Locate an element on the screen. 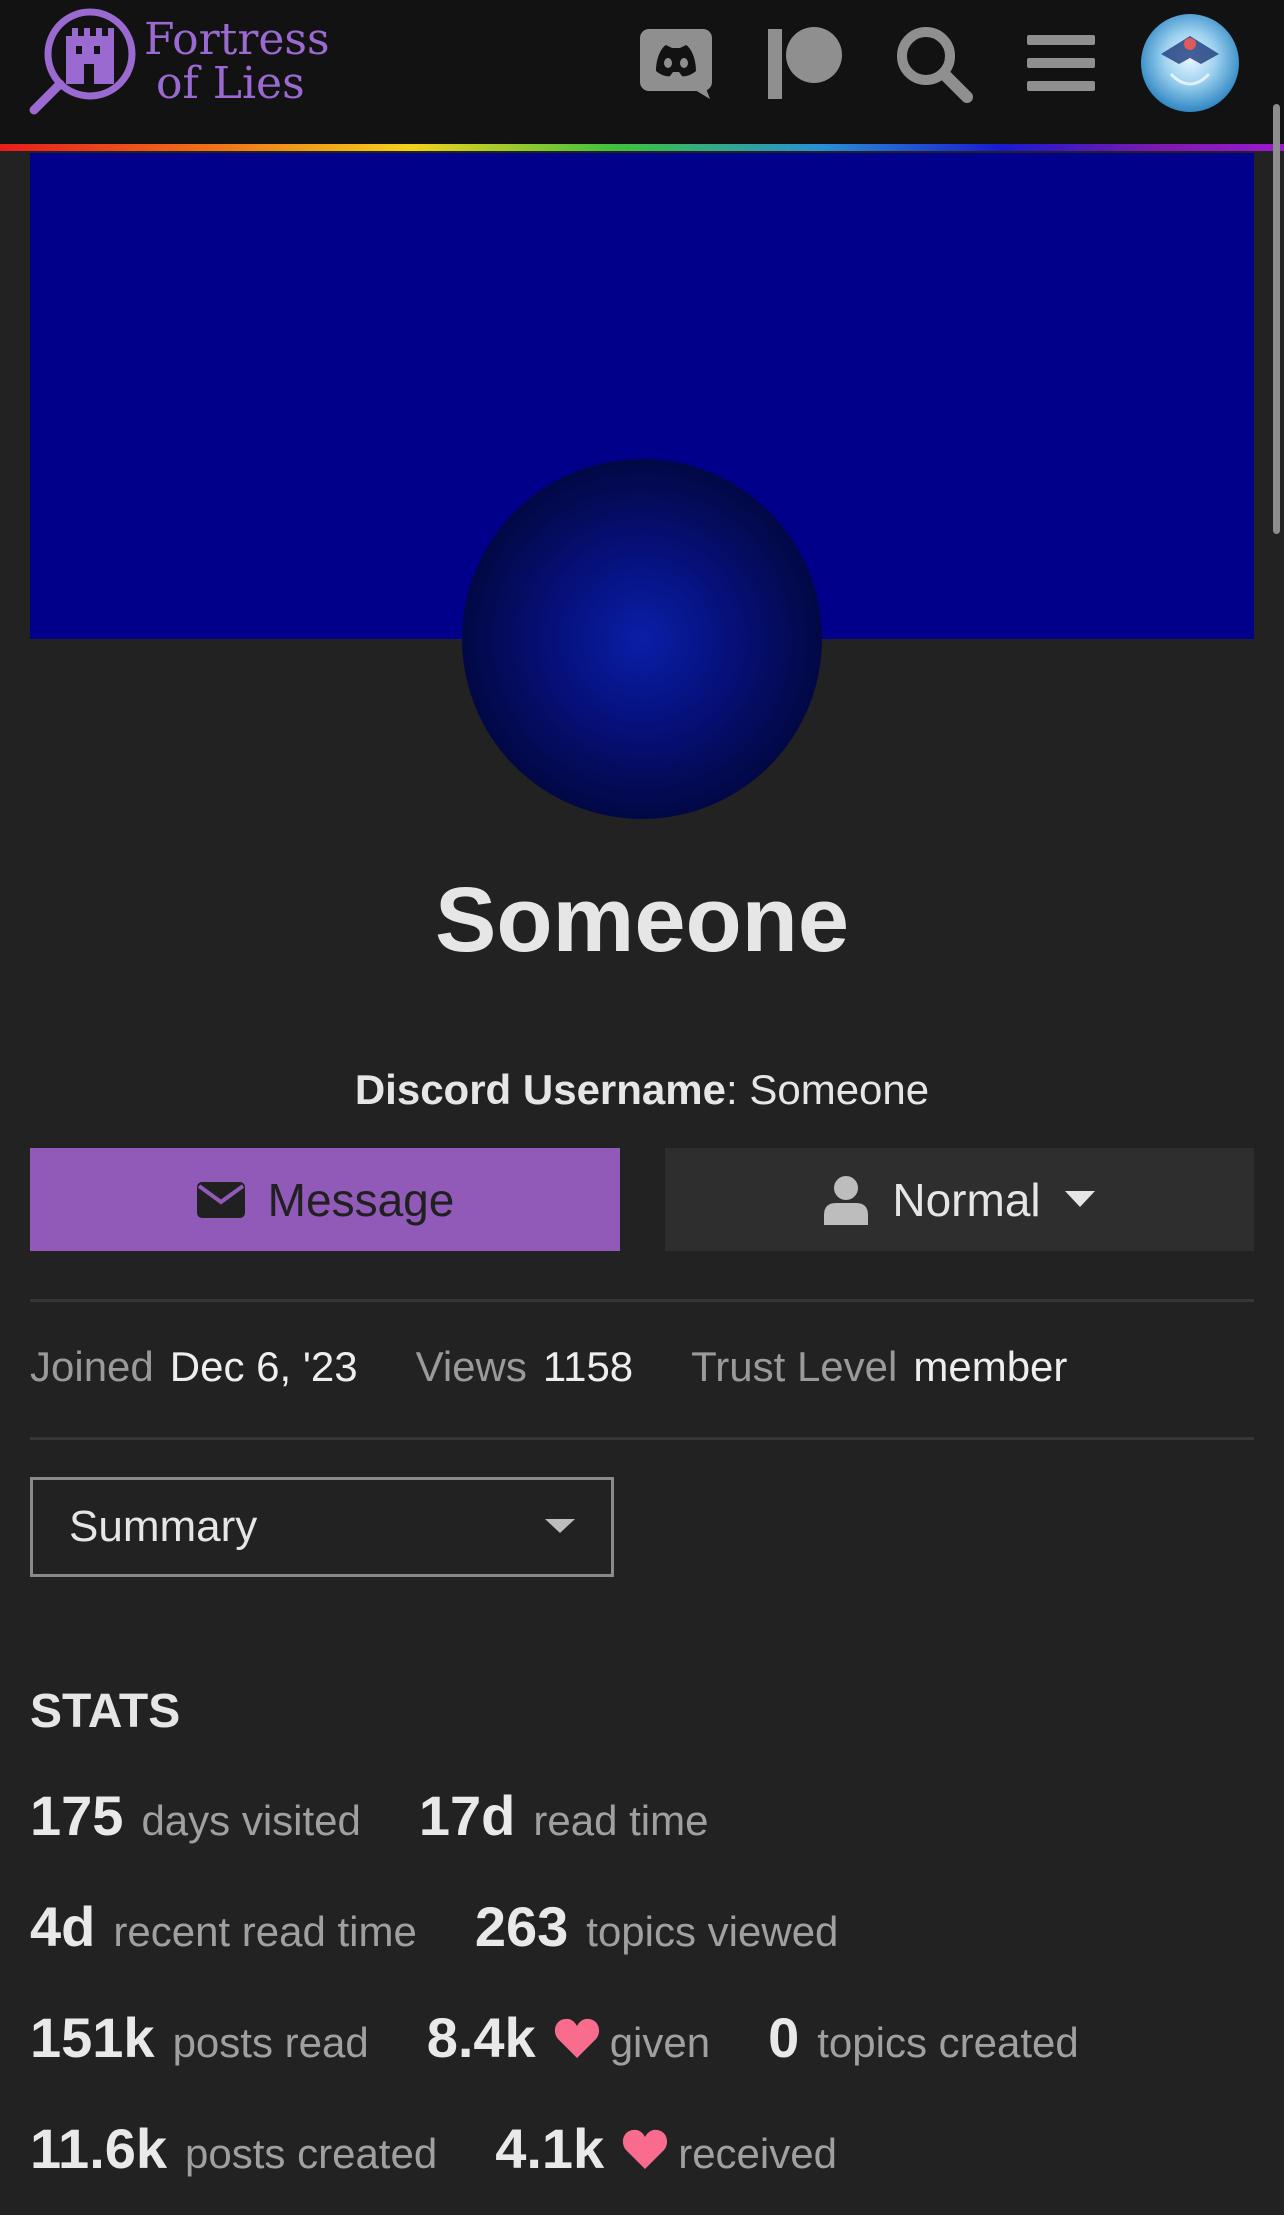  views-label: Views is located at coordinates (471, 1366).